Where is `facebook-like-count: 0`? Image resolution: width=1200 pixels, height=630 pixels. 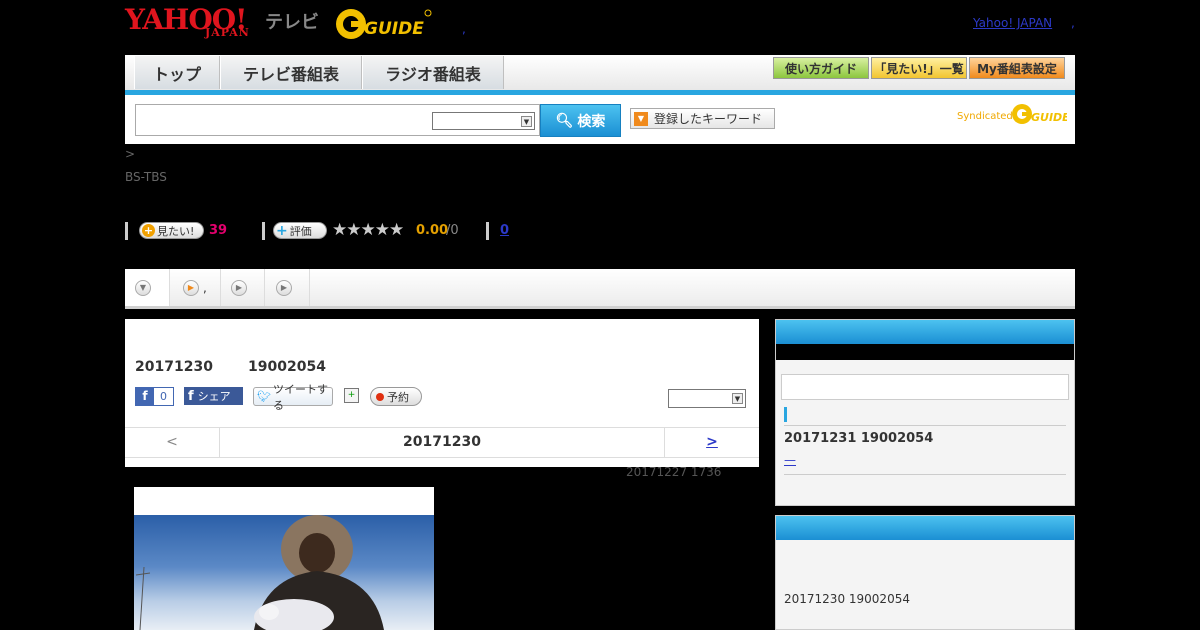
facebook-like-count: 0 is located at coordinates (163, 396).